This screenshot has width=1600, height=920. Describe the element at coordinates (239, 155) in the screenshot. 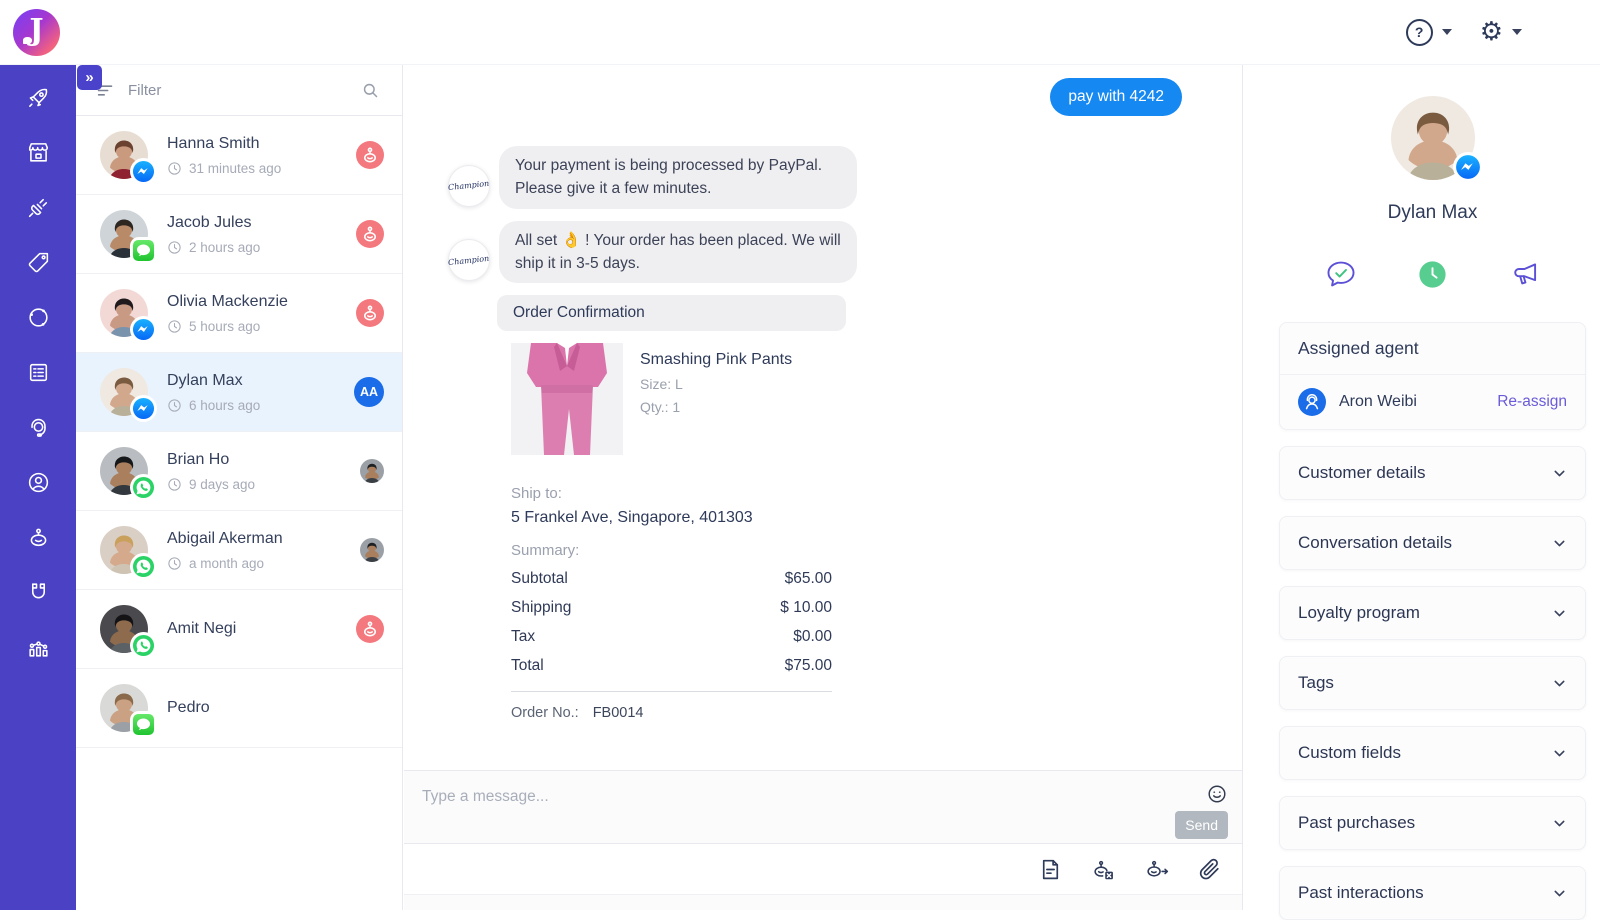

I see `conversation-row: Hanna Smith 31 minutes ago` at that location.